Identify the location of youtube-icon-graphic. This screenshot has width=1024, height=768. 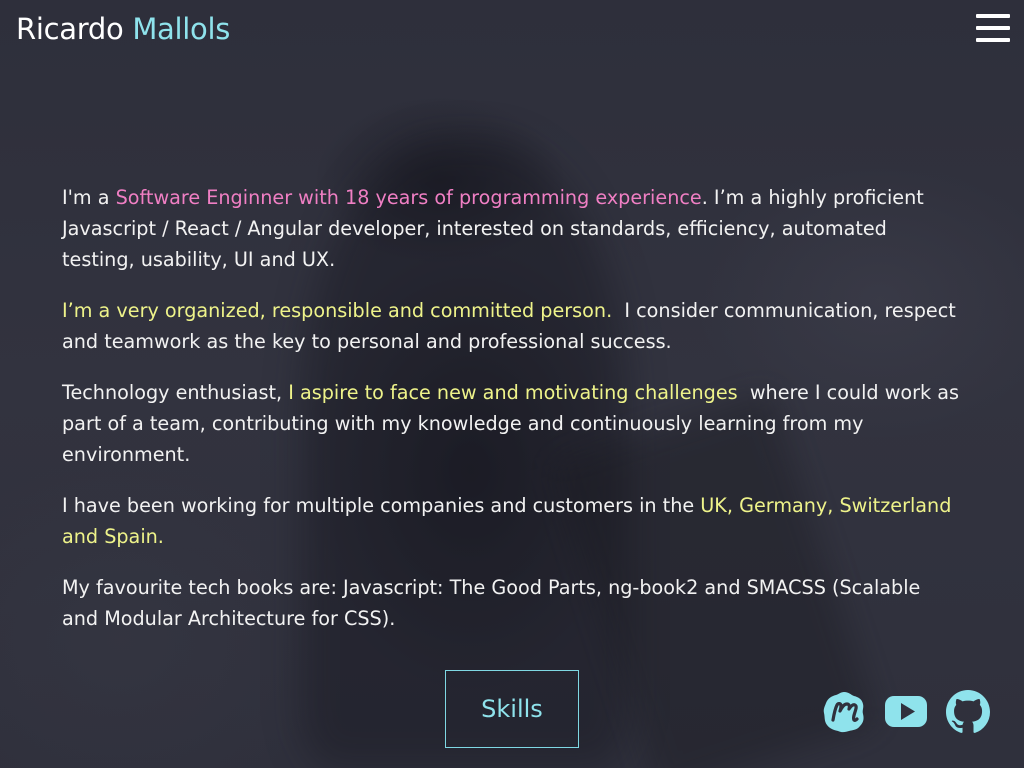
(906, 711).